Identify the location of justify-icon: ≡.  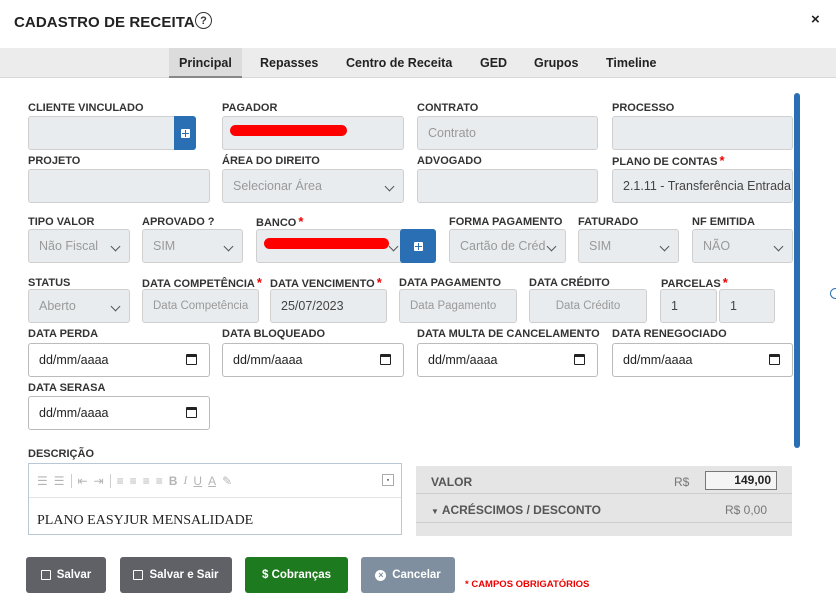
(159, 481).